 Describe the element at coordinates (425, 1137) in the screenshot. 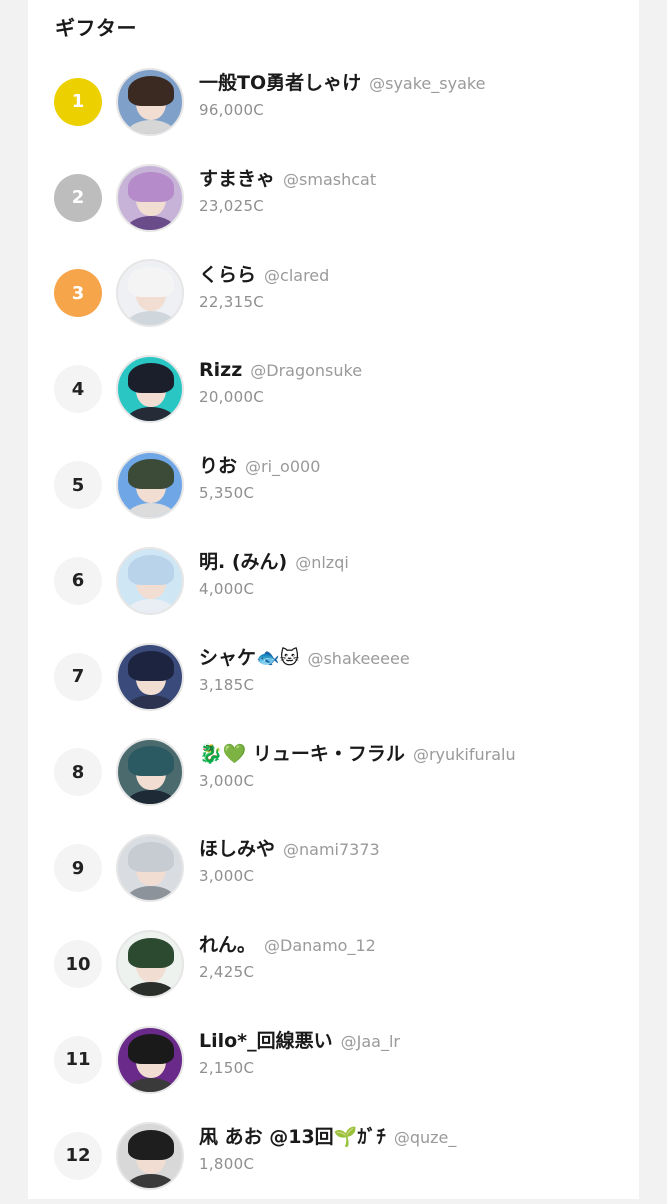

I see `gifter-handle: @quze_` at that location.